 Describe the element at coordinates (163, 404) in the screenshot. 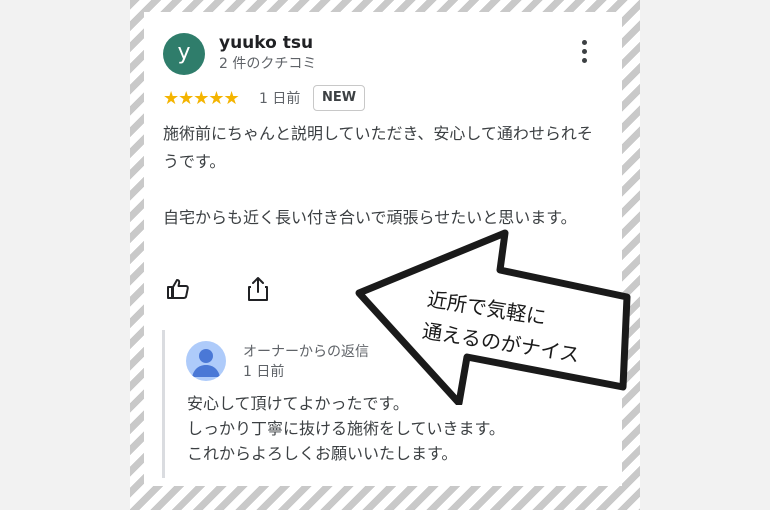

I see `reply-divider` at that location.